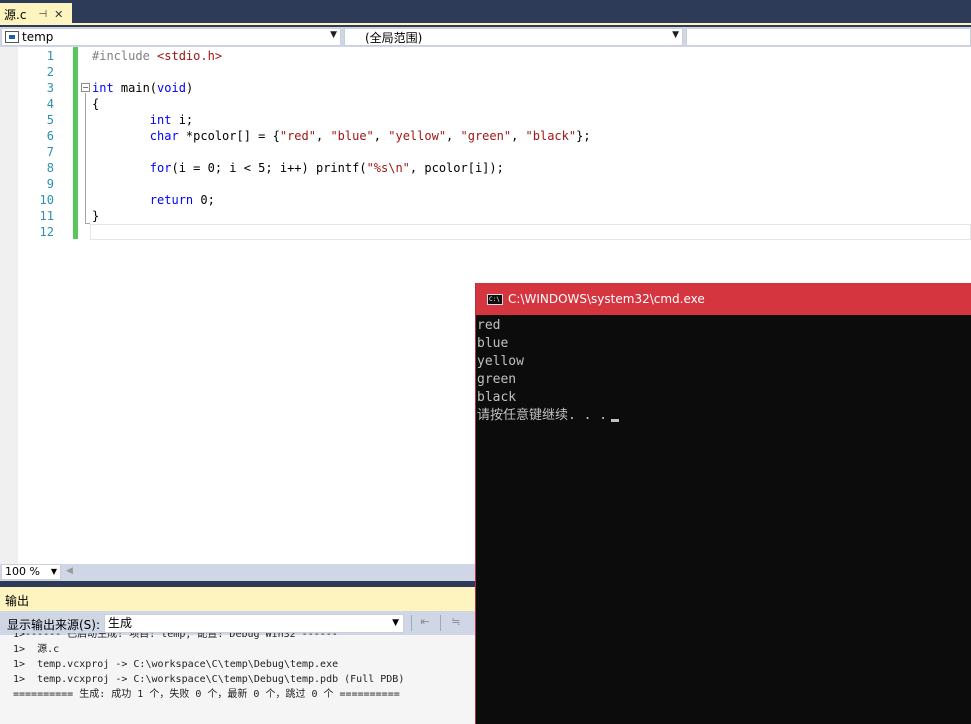  Describe the element at coordinates (85, 158) in the screenshot. I see `outline-guide` at that location.